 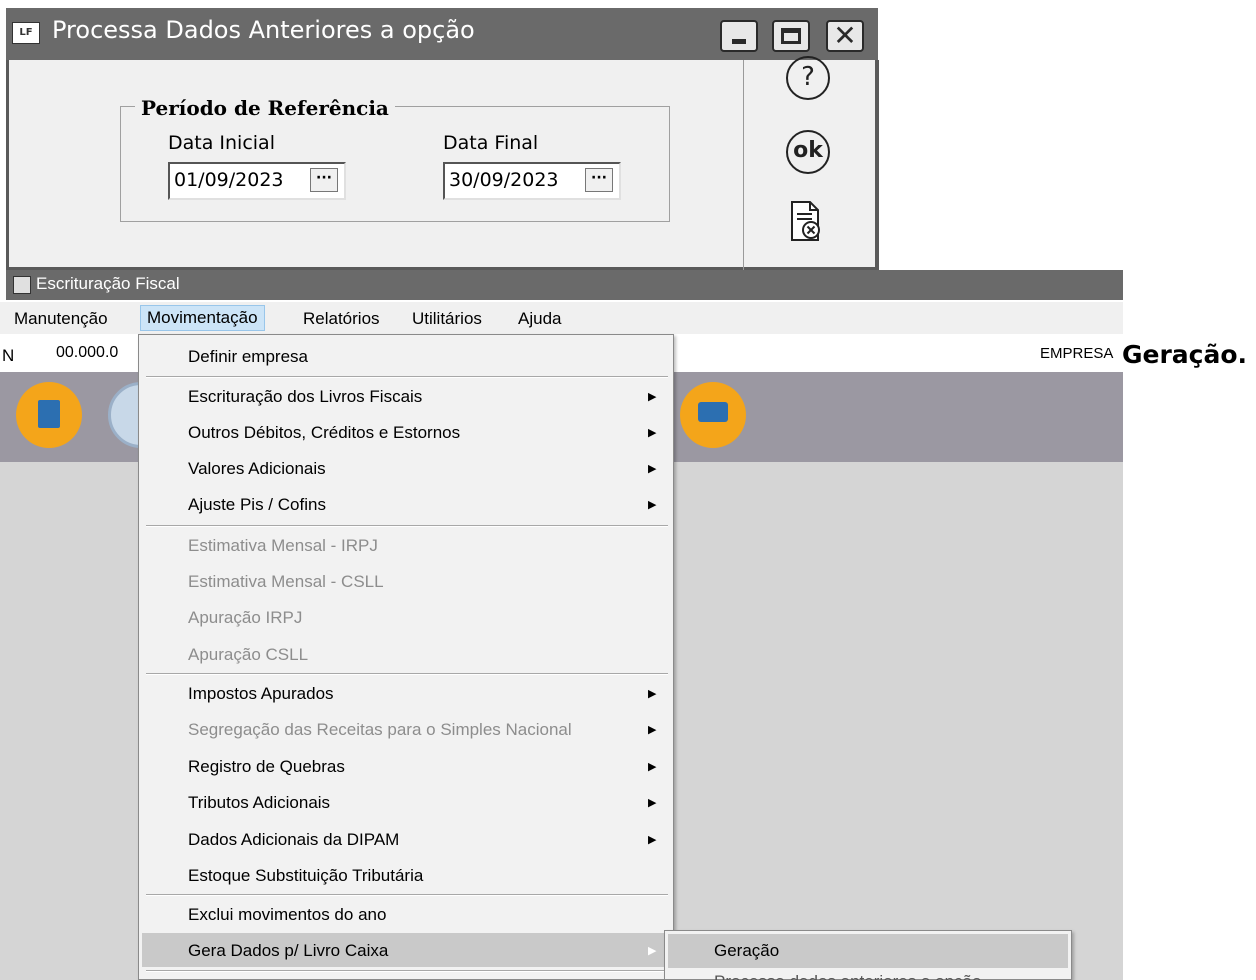 I want to click on menu-item-ajuste-pis-cofins: Ajuste Pis / Cofins, so click(x=257, y=505).